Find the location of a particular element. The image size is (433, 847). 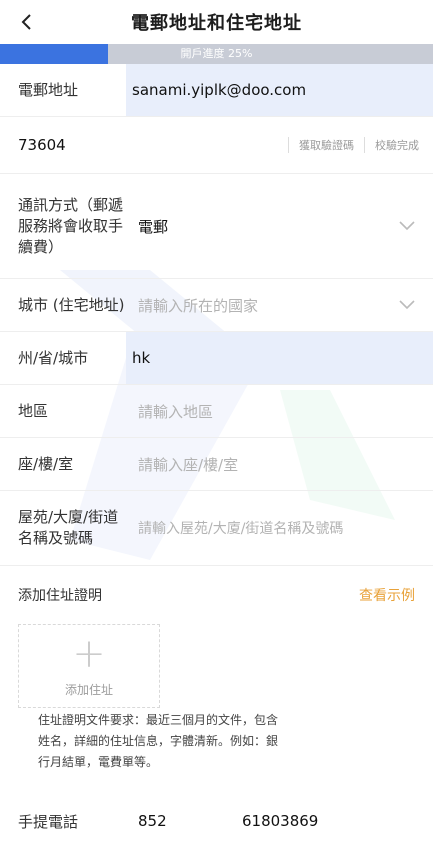

progress-bar: 開戶進度 25% is located at coordinates (216, 54).